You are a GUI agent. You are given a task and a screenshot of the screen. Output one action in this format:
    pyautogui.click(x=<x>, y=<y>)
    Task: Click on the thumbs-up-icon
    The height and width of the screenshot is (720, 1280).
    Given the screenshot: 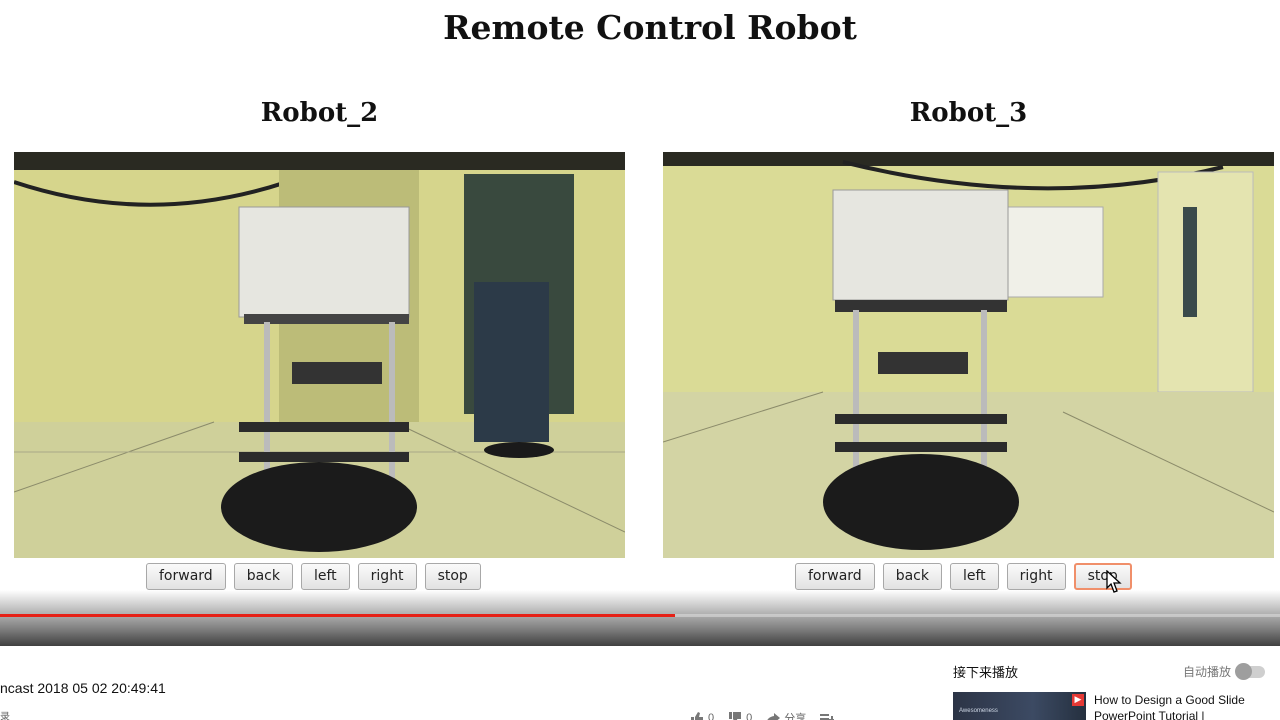 What is the action you would take?
    pyautogui.click(x=697, y=716)
    